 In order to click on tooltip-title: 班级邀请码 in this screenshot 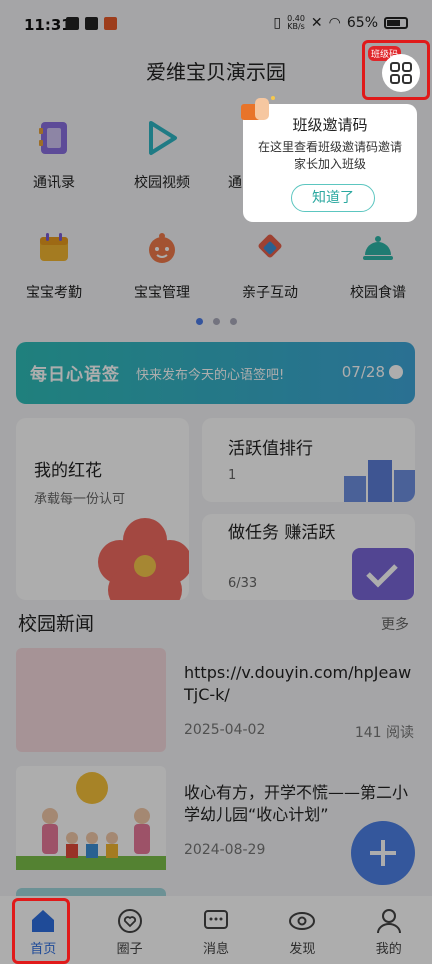, I will do `click(330, 125)`.